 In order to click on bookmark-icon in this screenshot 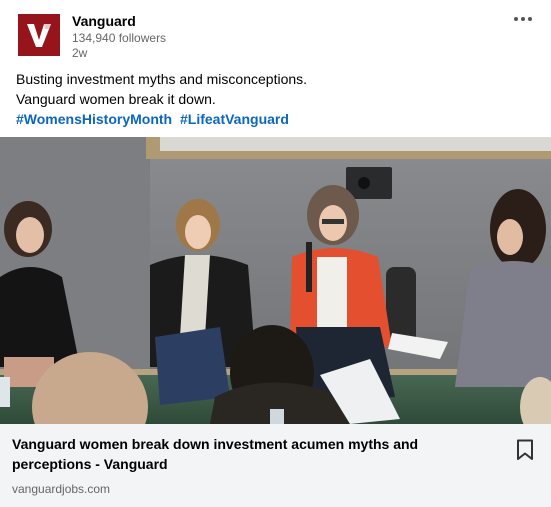, I will do `click(525, 449)`.